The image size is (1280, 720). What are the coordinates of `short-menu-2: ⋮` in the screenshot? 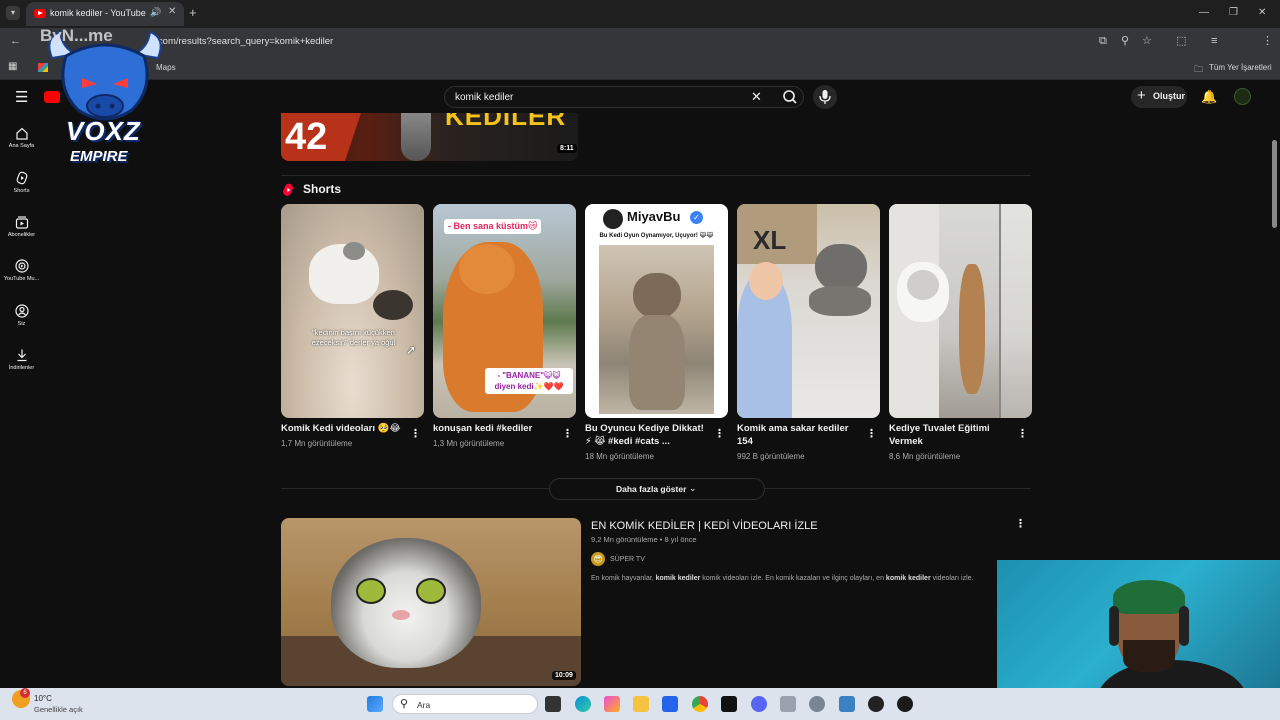 It's located at (567, 433).